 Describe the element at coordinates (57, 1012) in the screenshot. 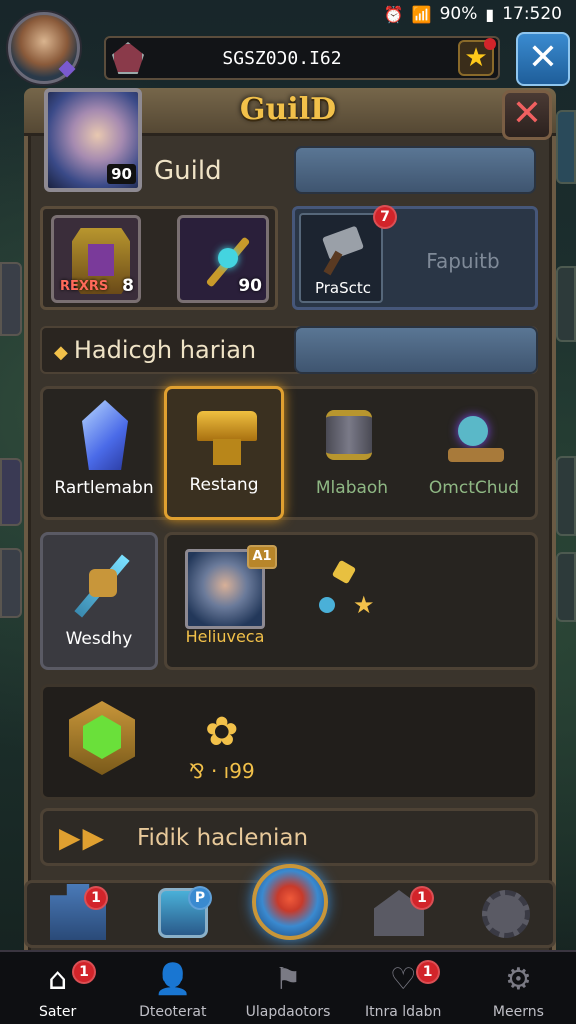

I see `nav-label: Sater` at that location.